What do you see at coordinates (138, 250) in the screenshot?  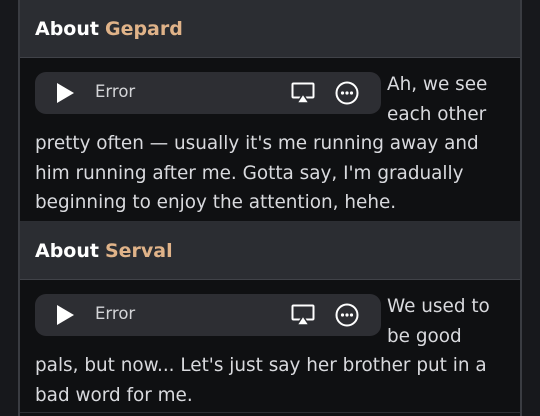 I see `section-title-name: Serval` at bounding box center [138, 250].